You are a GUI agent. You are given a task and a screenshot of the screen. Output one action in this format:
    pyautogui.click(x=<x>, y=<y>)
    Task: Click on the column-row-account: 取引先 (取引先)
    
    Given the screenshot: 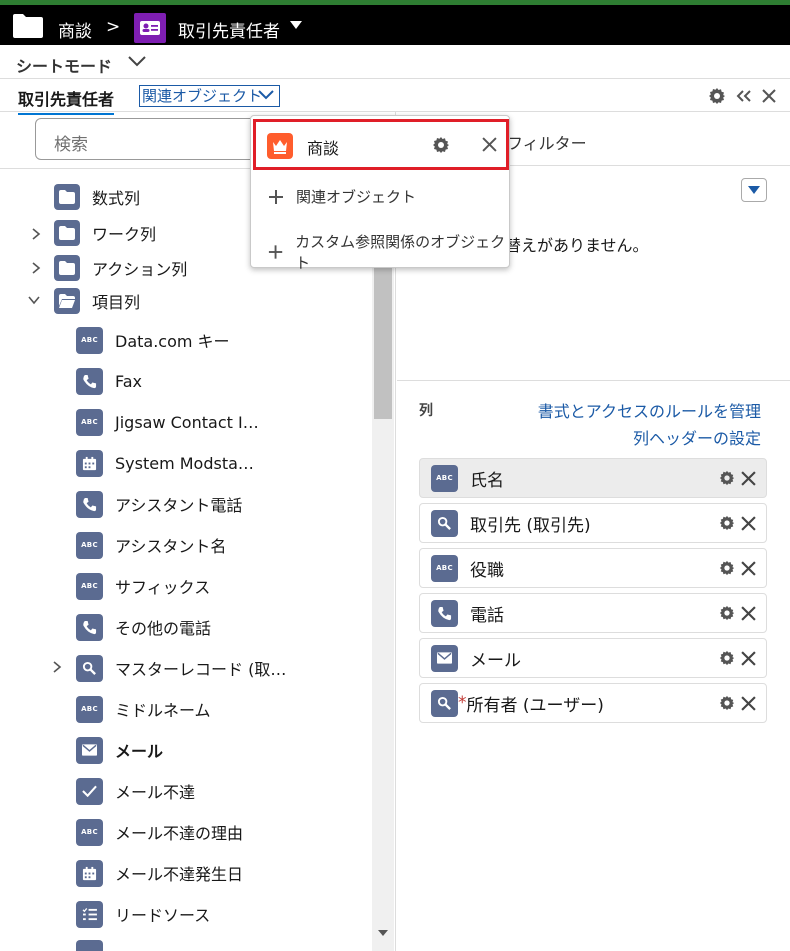 What is the action you would take?
    pyautogui.click(x=593, y=523)
    